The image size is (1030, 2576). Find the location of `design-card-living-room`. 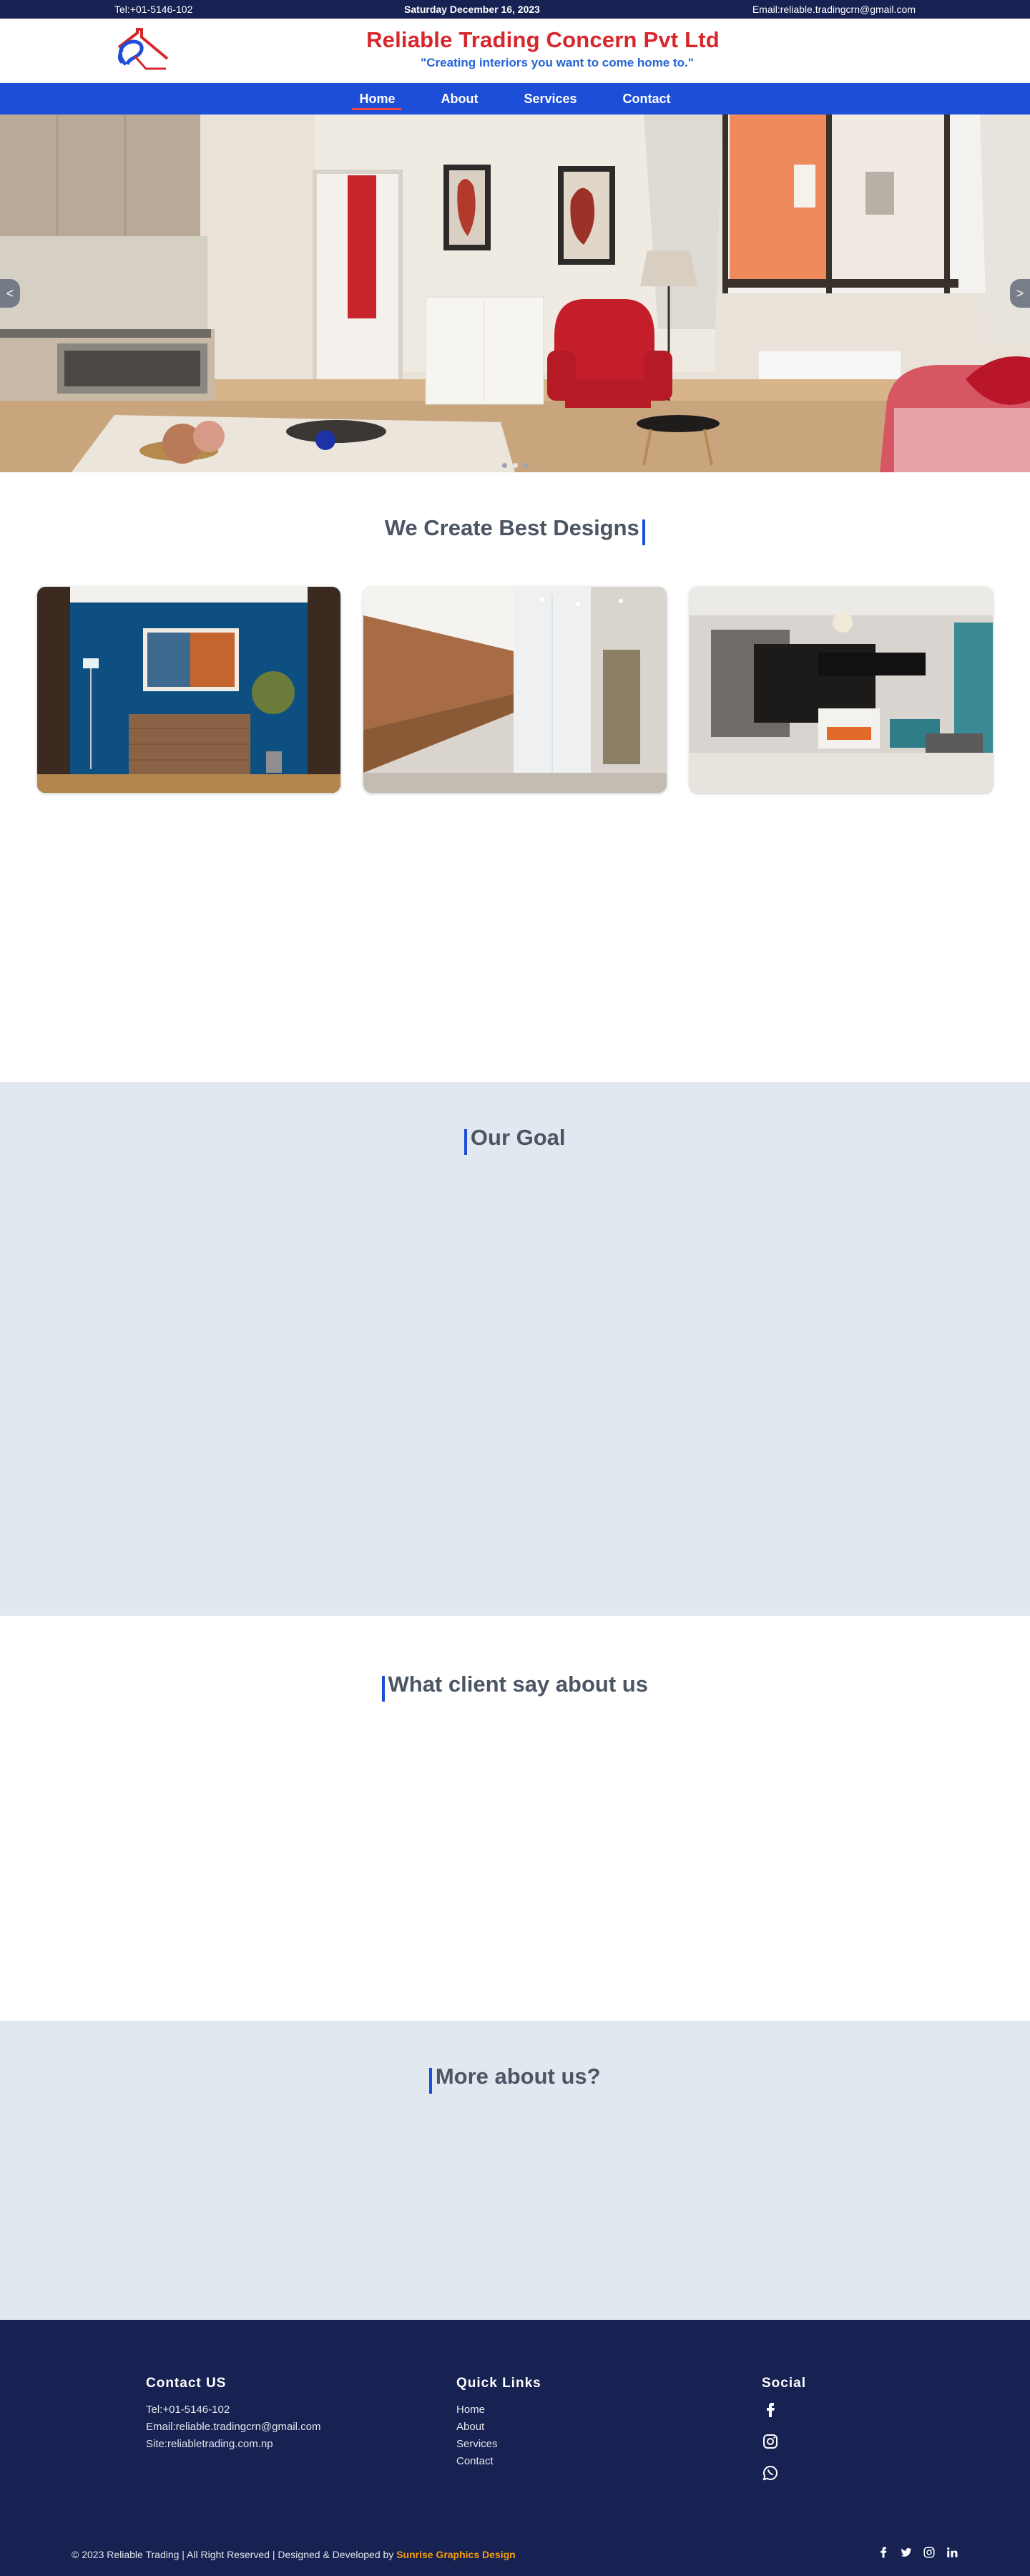

design-card-living-room is located at coordinates (189, 690).